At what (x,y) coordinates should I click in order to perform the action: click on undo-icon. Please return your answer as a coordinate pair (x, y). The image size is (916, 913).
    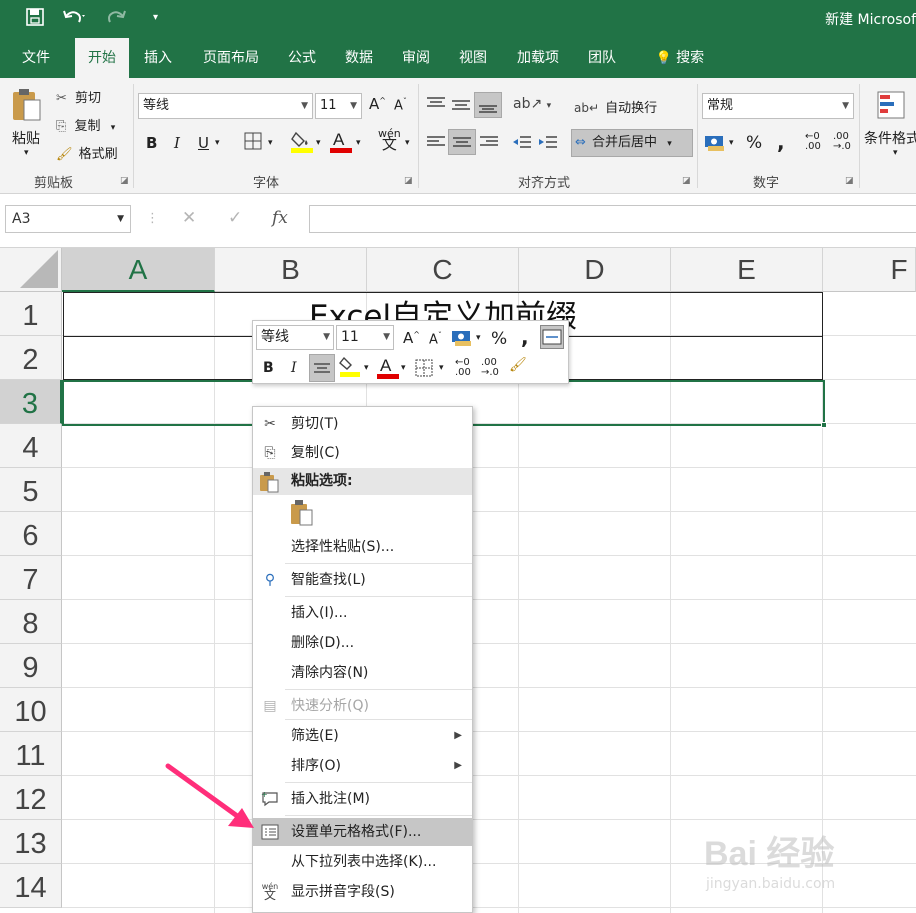
    Looking at the image, I should click on (74, 19).